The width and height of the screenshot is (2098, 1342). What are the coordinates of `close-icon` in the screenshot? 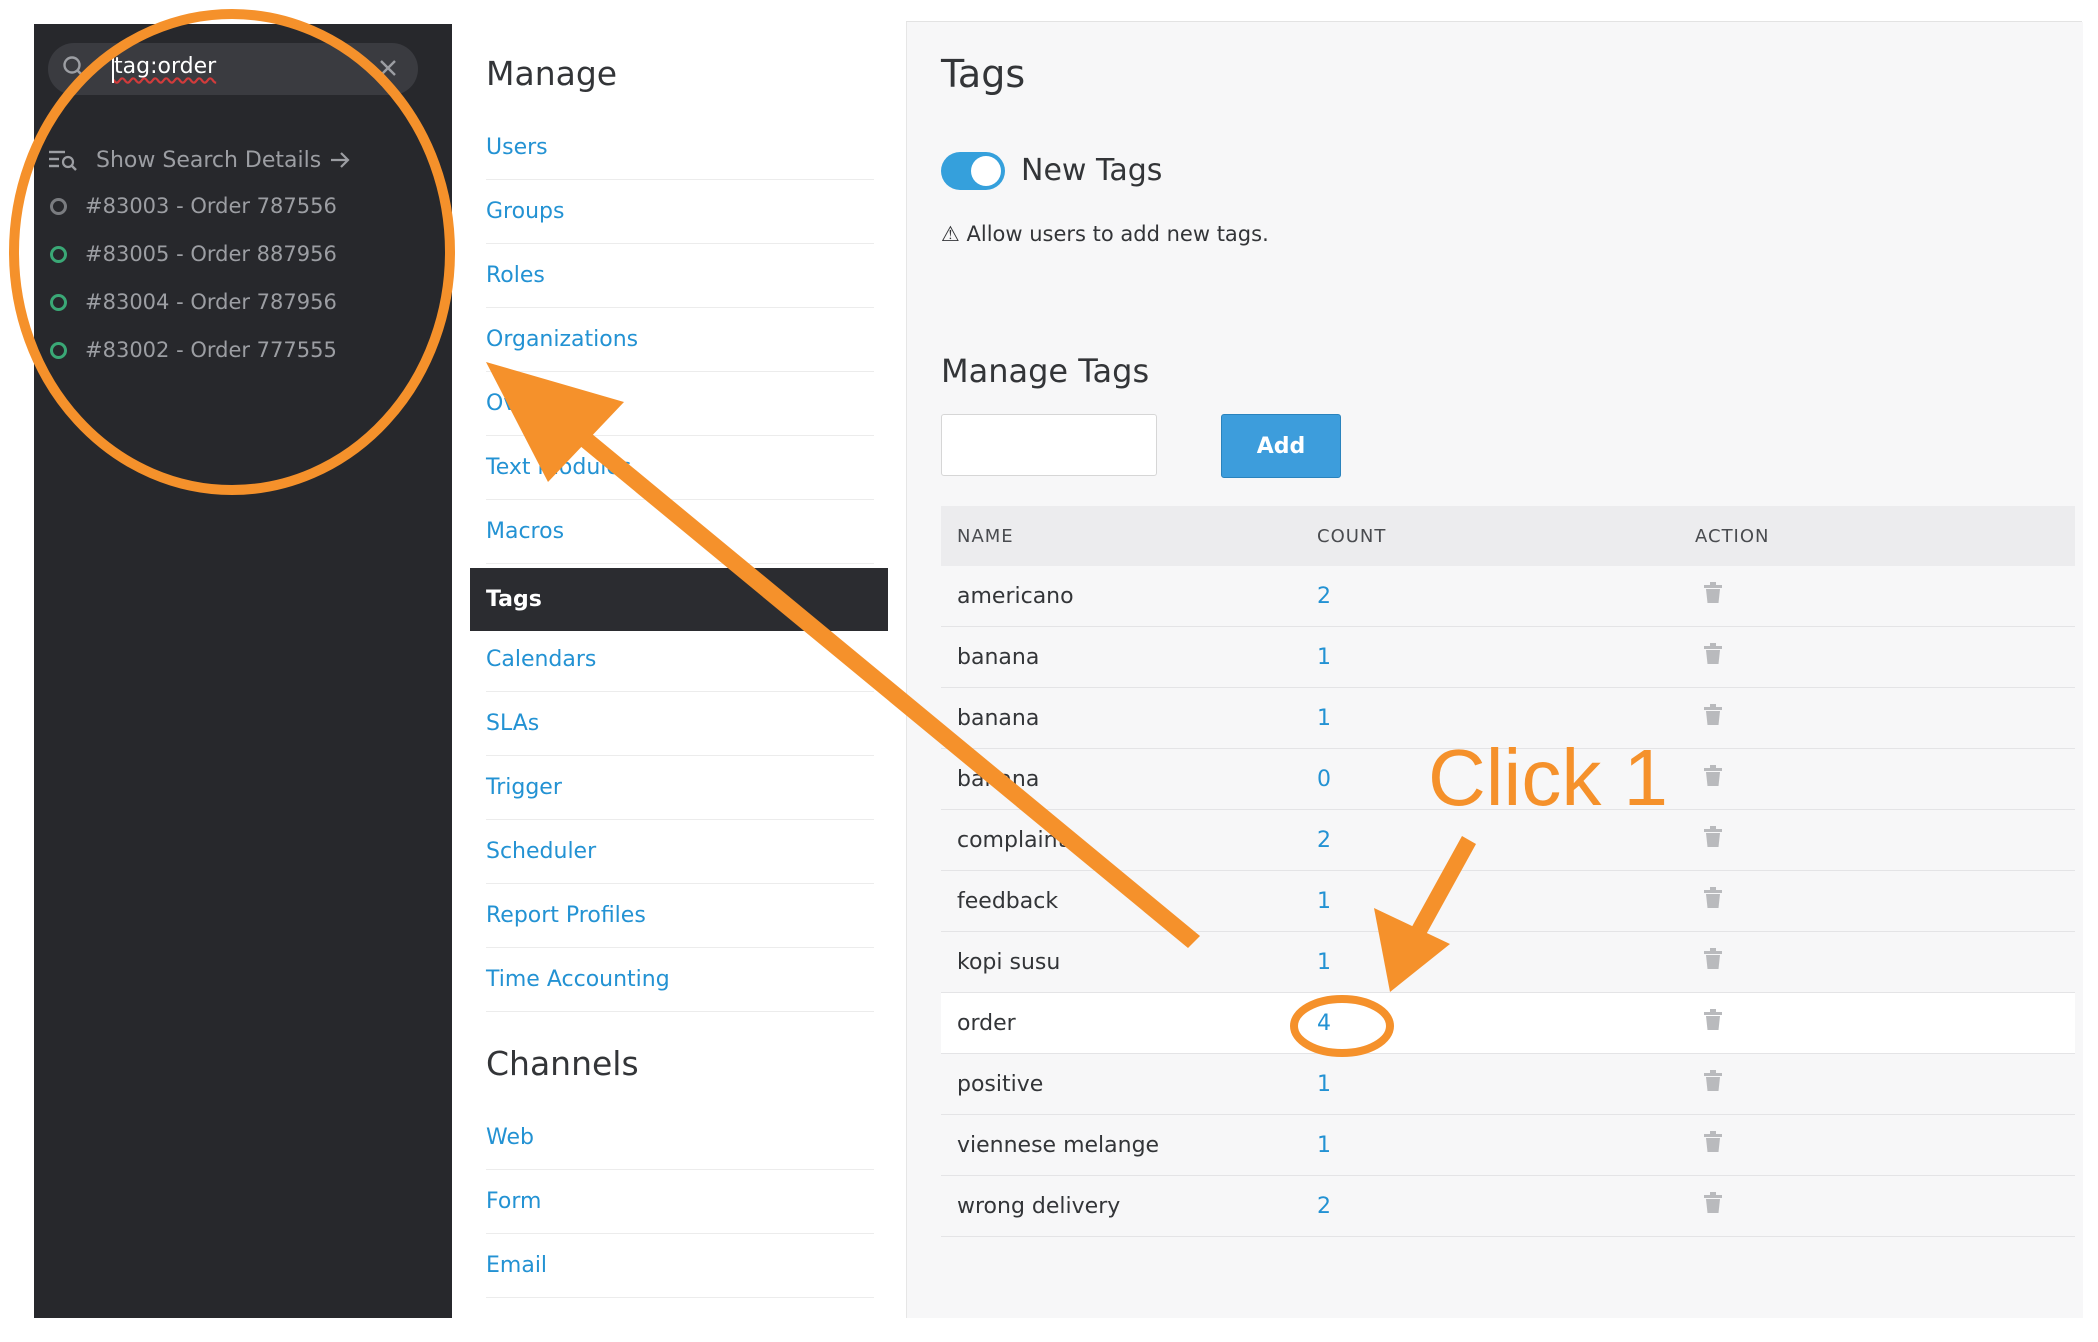 It's located at (388, 68).